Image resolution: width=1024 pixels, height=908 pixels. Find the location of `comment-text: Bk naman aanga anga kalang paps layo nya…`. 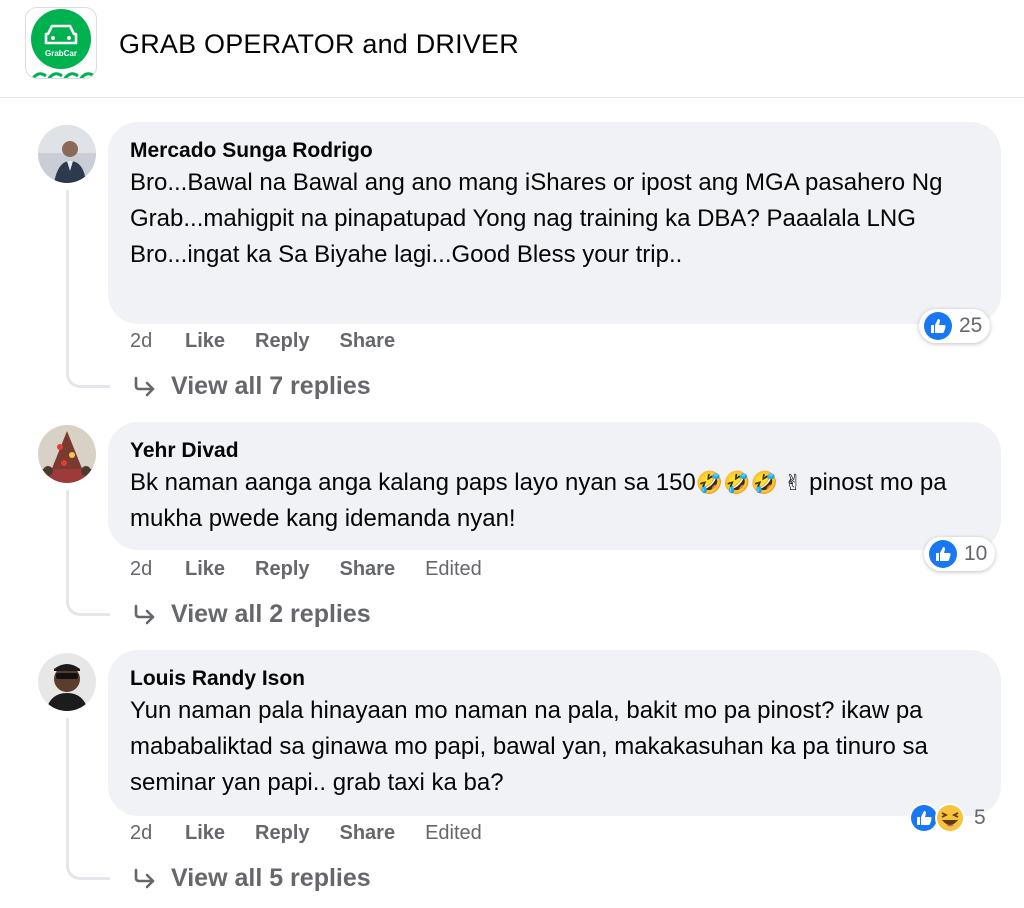

comment-text: Bk naman aanga anga kalang paps layo nya… is located at coordinates (554, 501).